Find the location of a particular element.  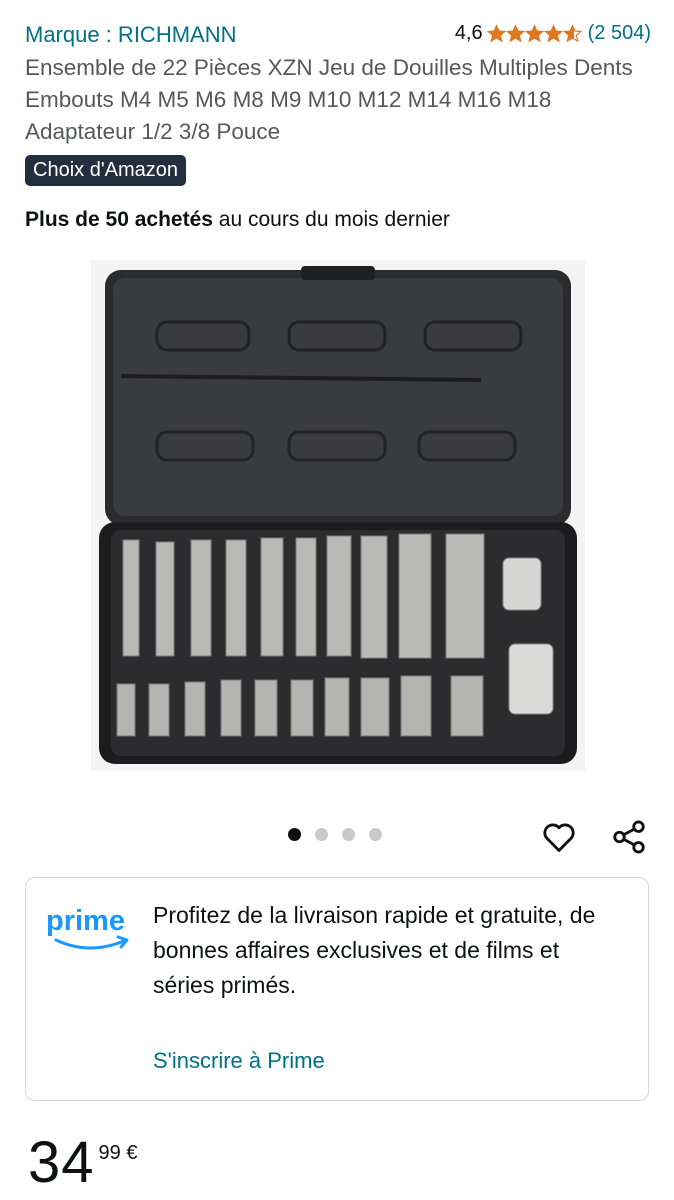

price-fraction: 99 € is located at coordinates (118, 1153).